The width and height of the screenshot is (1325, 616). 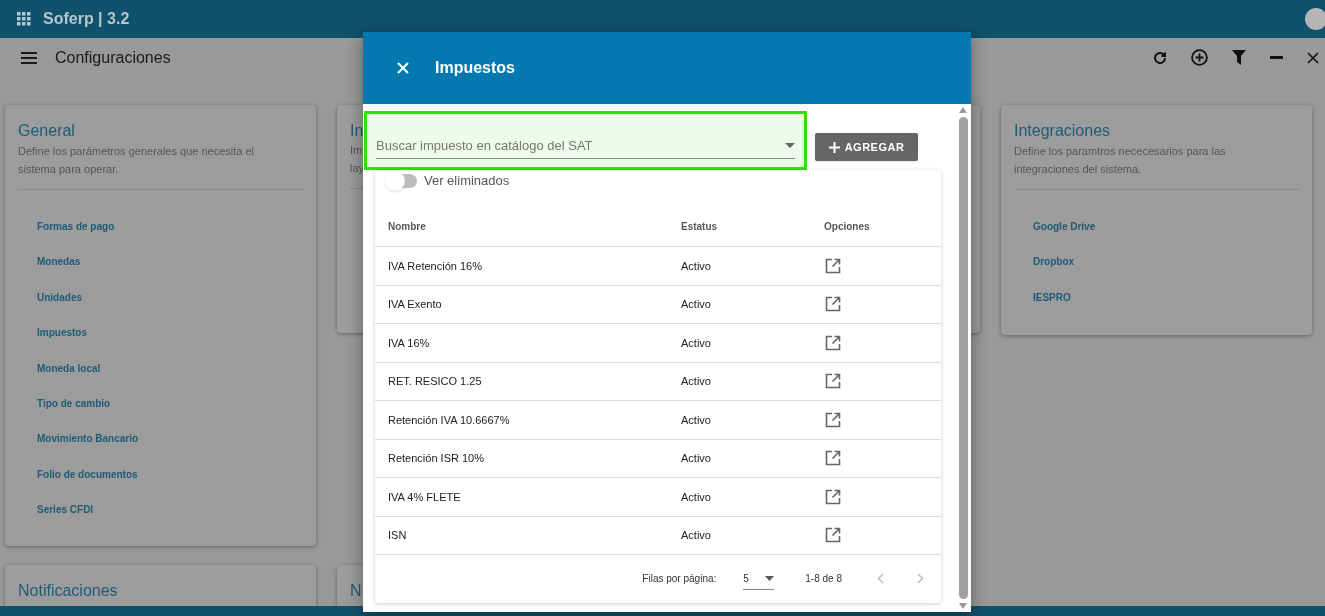 What do you see at coordinates (963, 606) in the screenshot?
I see `scroll-down-icon` at bounding box center [963, 606].